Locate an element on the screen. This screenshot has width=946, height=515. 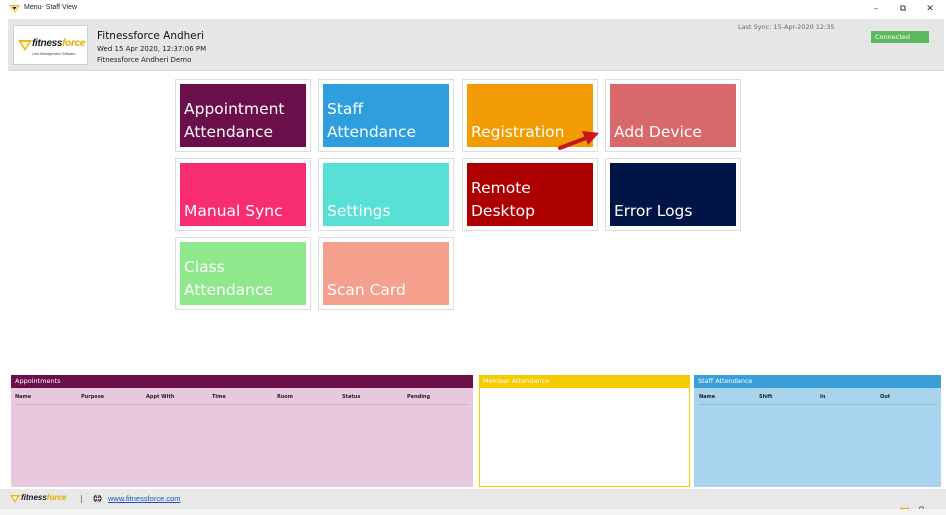
staff-attendance-panel-title: Staff Attendance is located at coordinates (817, 381).